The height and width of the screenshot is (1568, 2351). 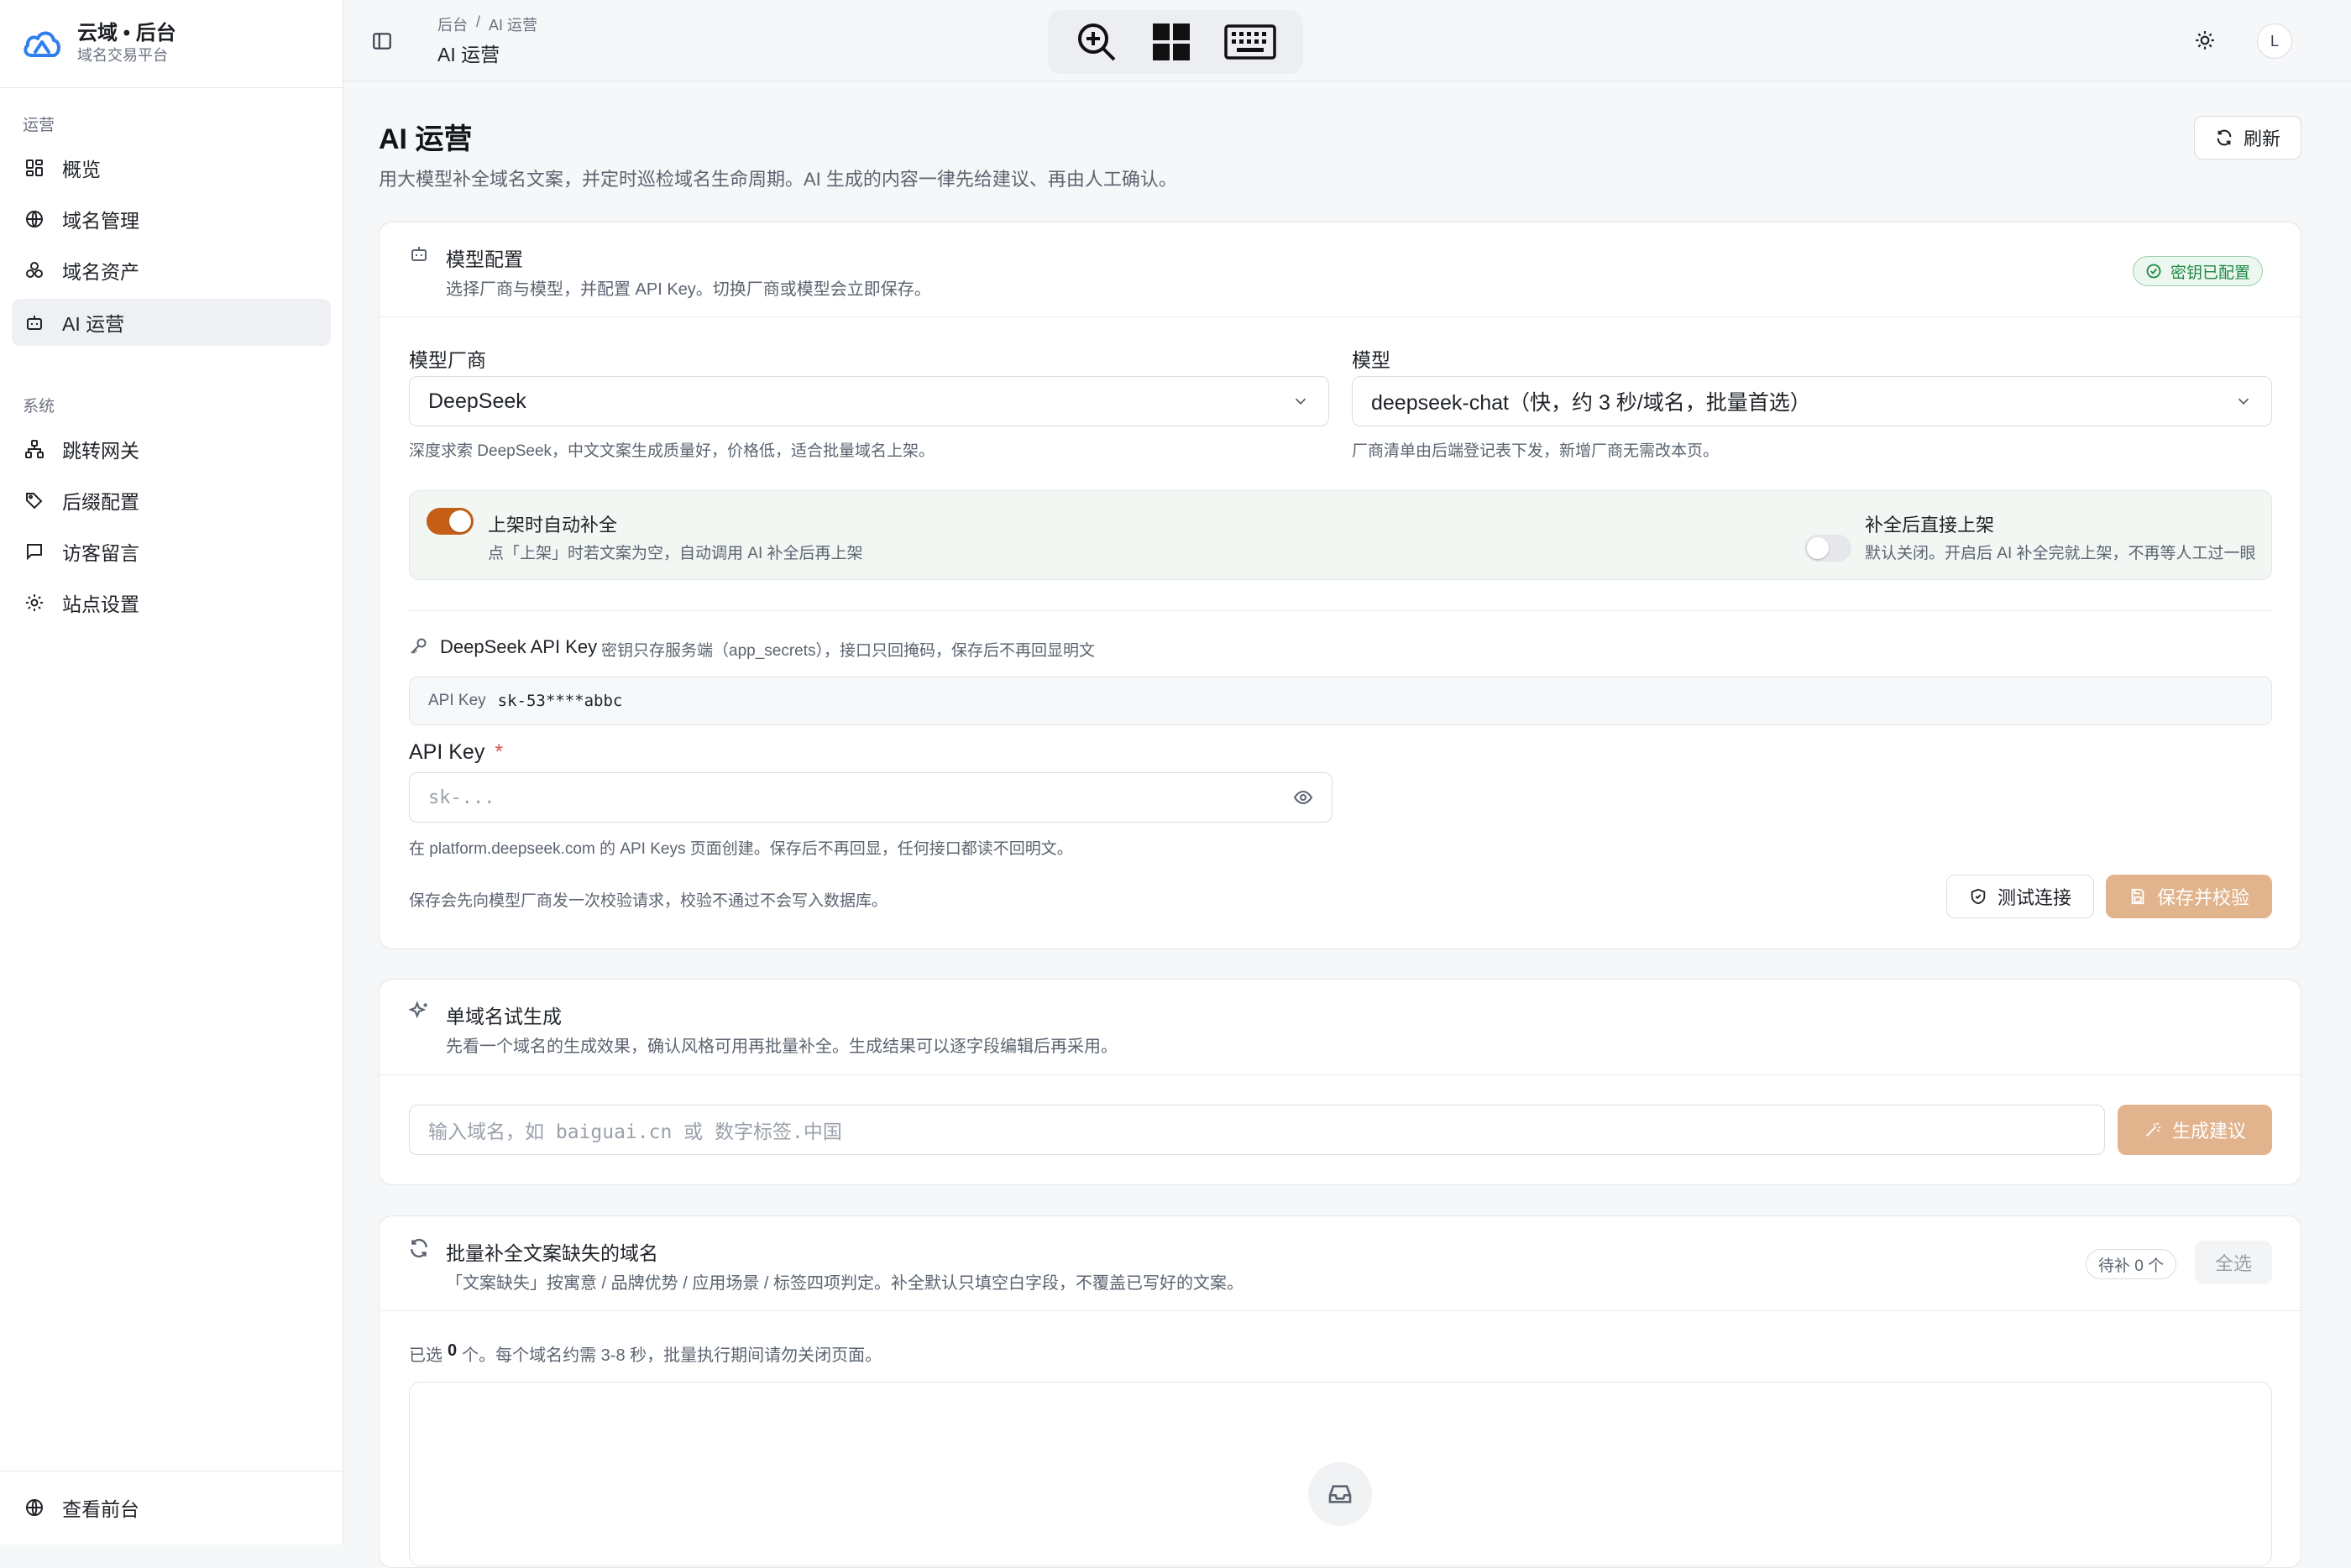 I want to click on brand-text: 云域 • 后台 域名交易平台, so click(x=126, y=43).